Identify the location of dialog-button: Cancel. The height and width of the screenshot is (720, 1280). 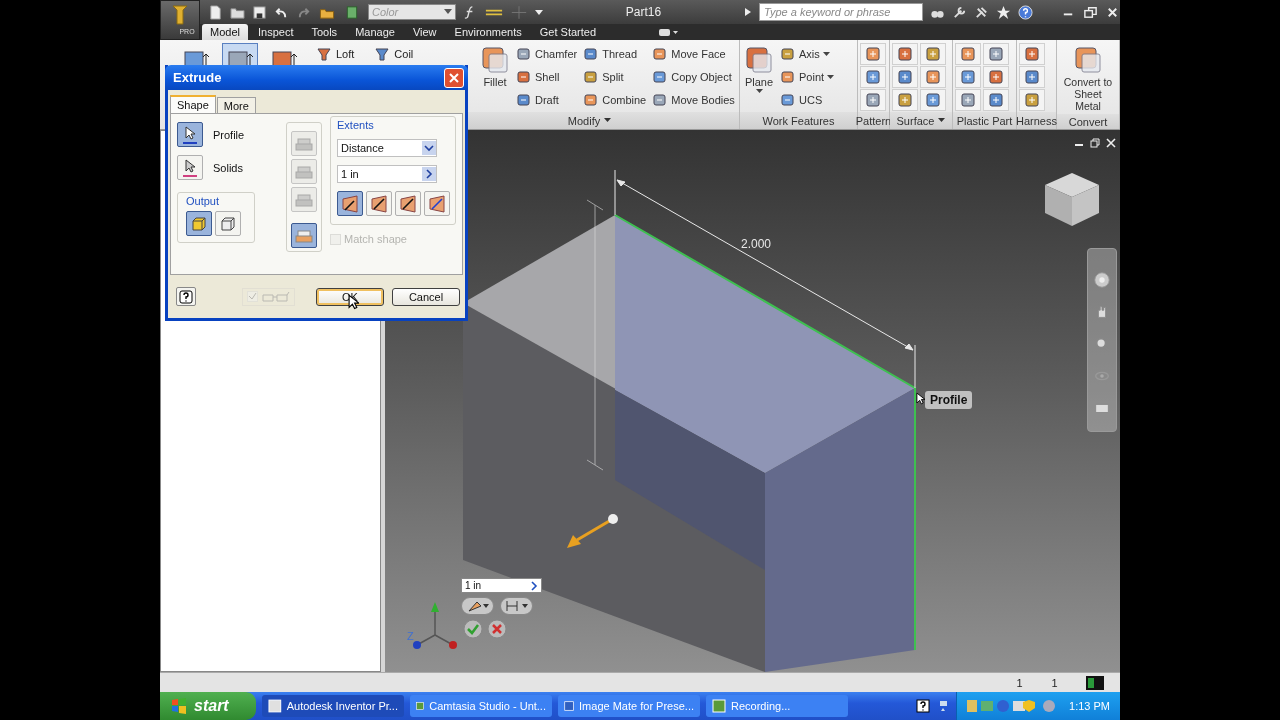
(426, 296).